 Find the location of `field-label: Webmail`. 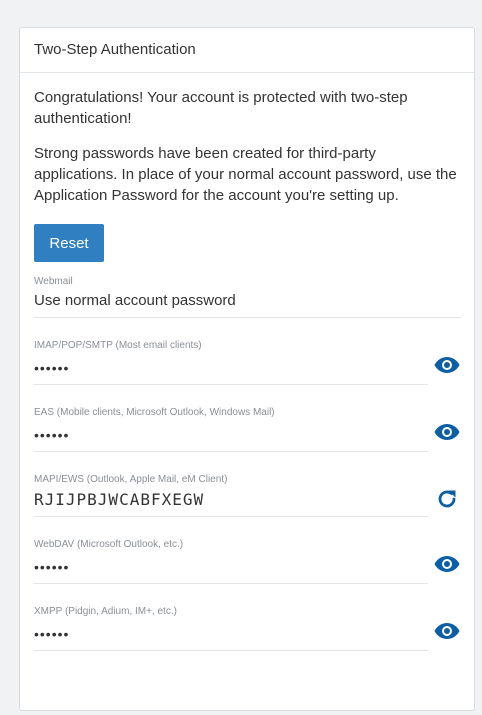

field-label: Webmail is located at coordinates (53, 281).